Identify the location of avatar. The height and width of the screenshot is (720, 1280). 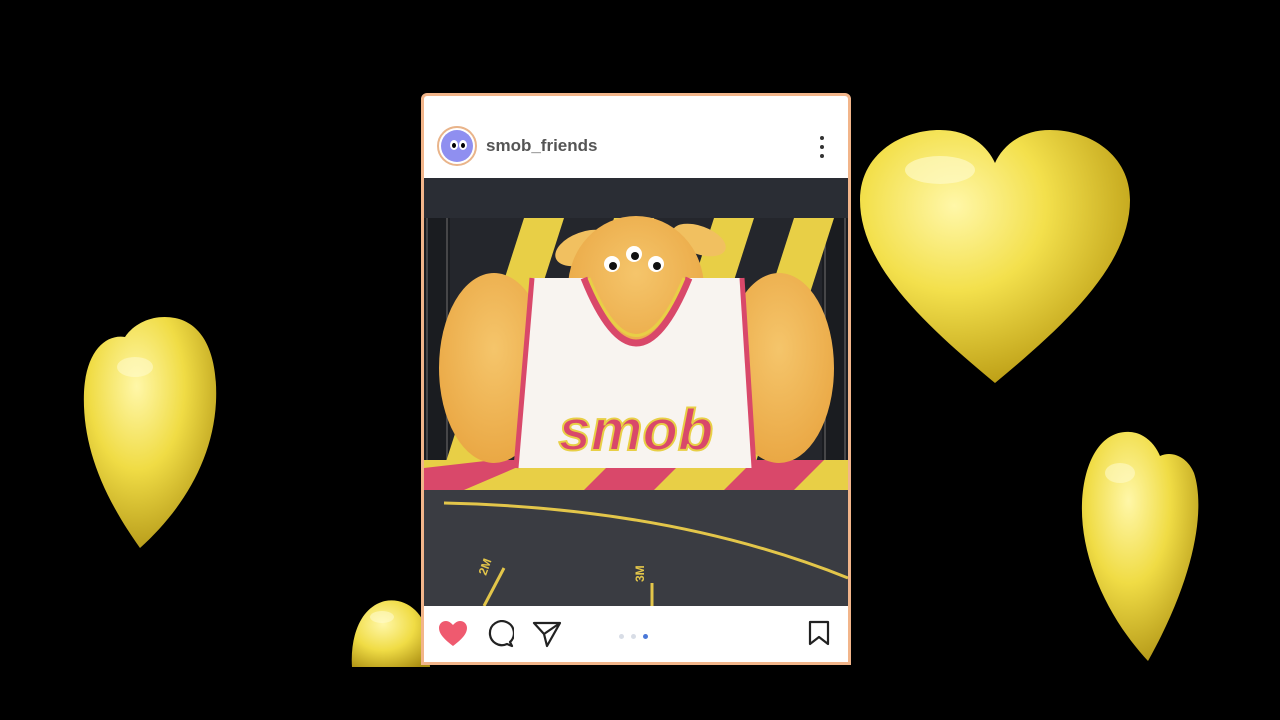
(457, 146).